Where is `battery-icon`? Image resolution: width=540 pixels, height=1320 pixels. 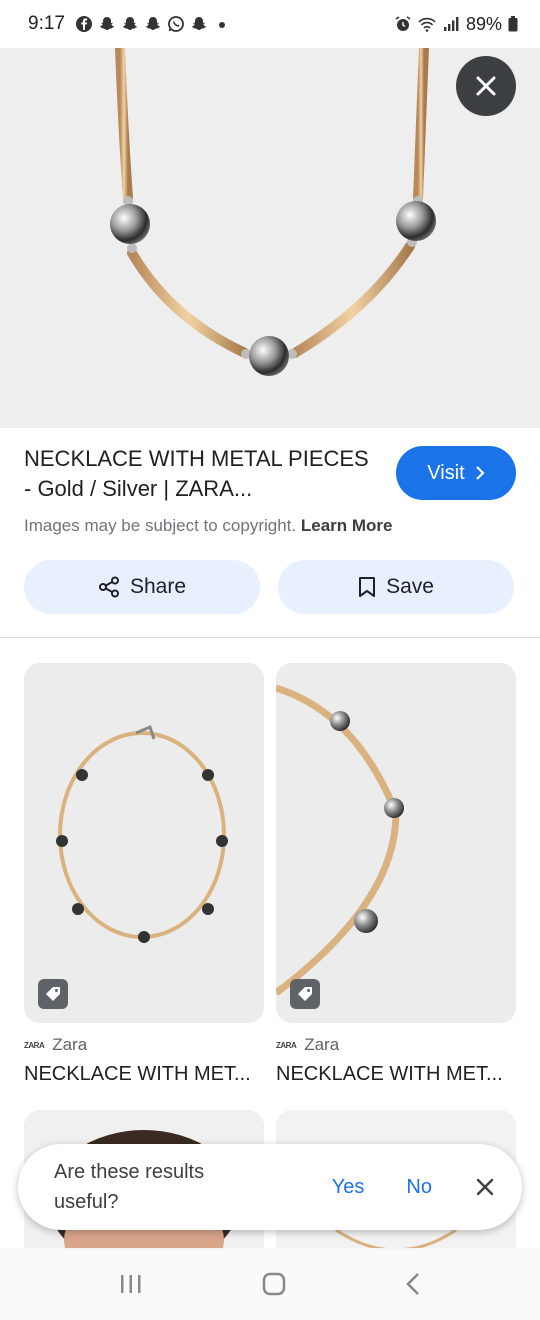 battery-icon is located at coordinates (513, 24).